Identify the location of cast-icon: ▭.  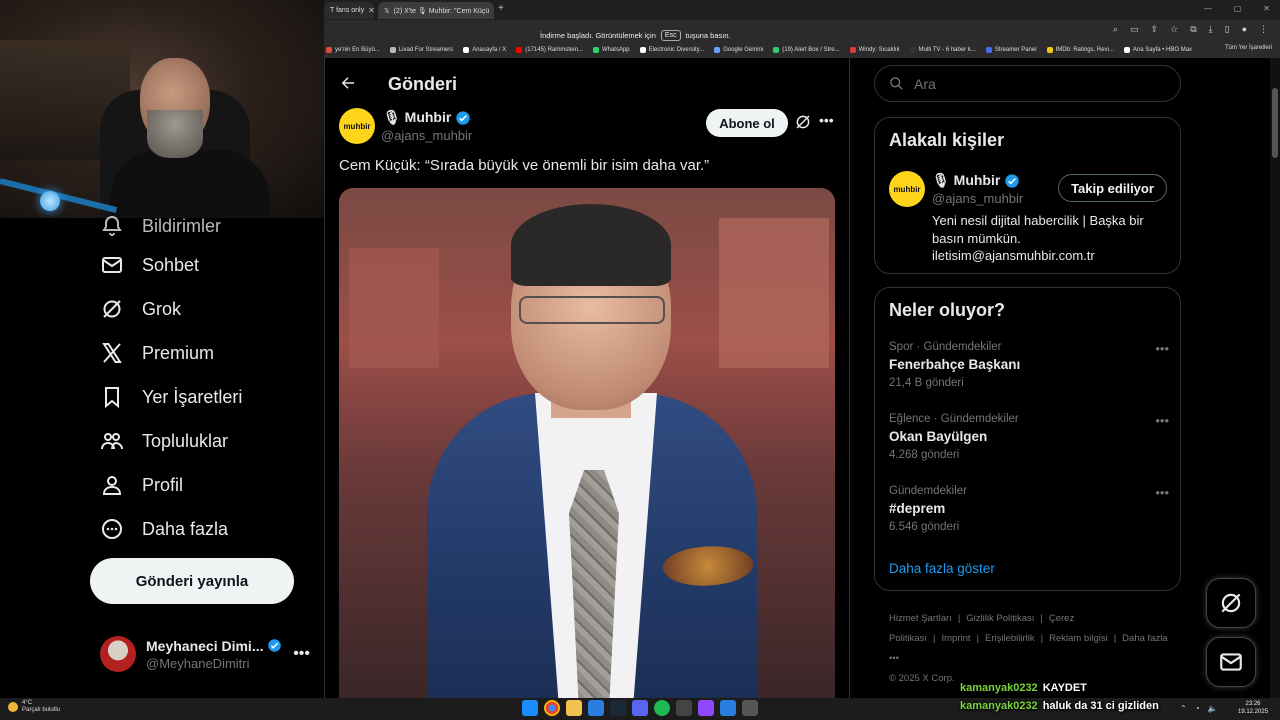
(1134, 29).